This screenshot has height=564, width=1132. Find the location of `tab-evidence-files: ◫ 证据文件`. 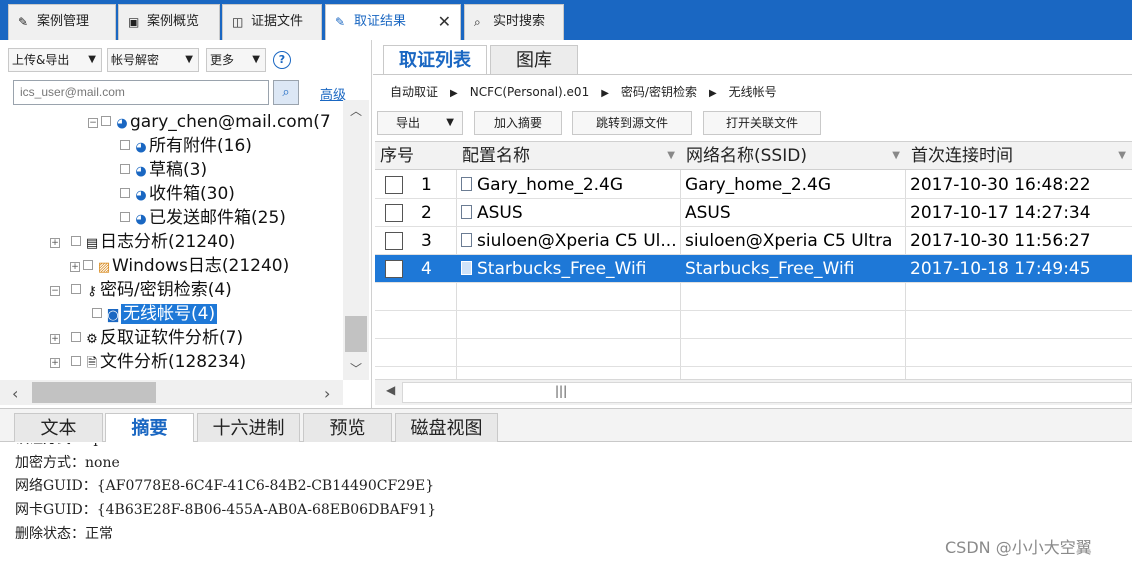

tab-evidence-files: ◫ 证据文件 is located at coordinates (272, 22).